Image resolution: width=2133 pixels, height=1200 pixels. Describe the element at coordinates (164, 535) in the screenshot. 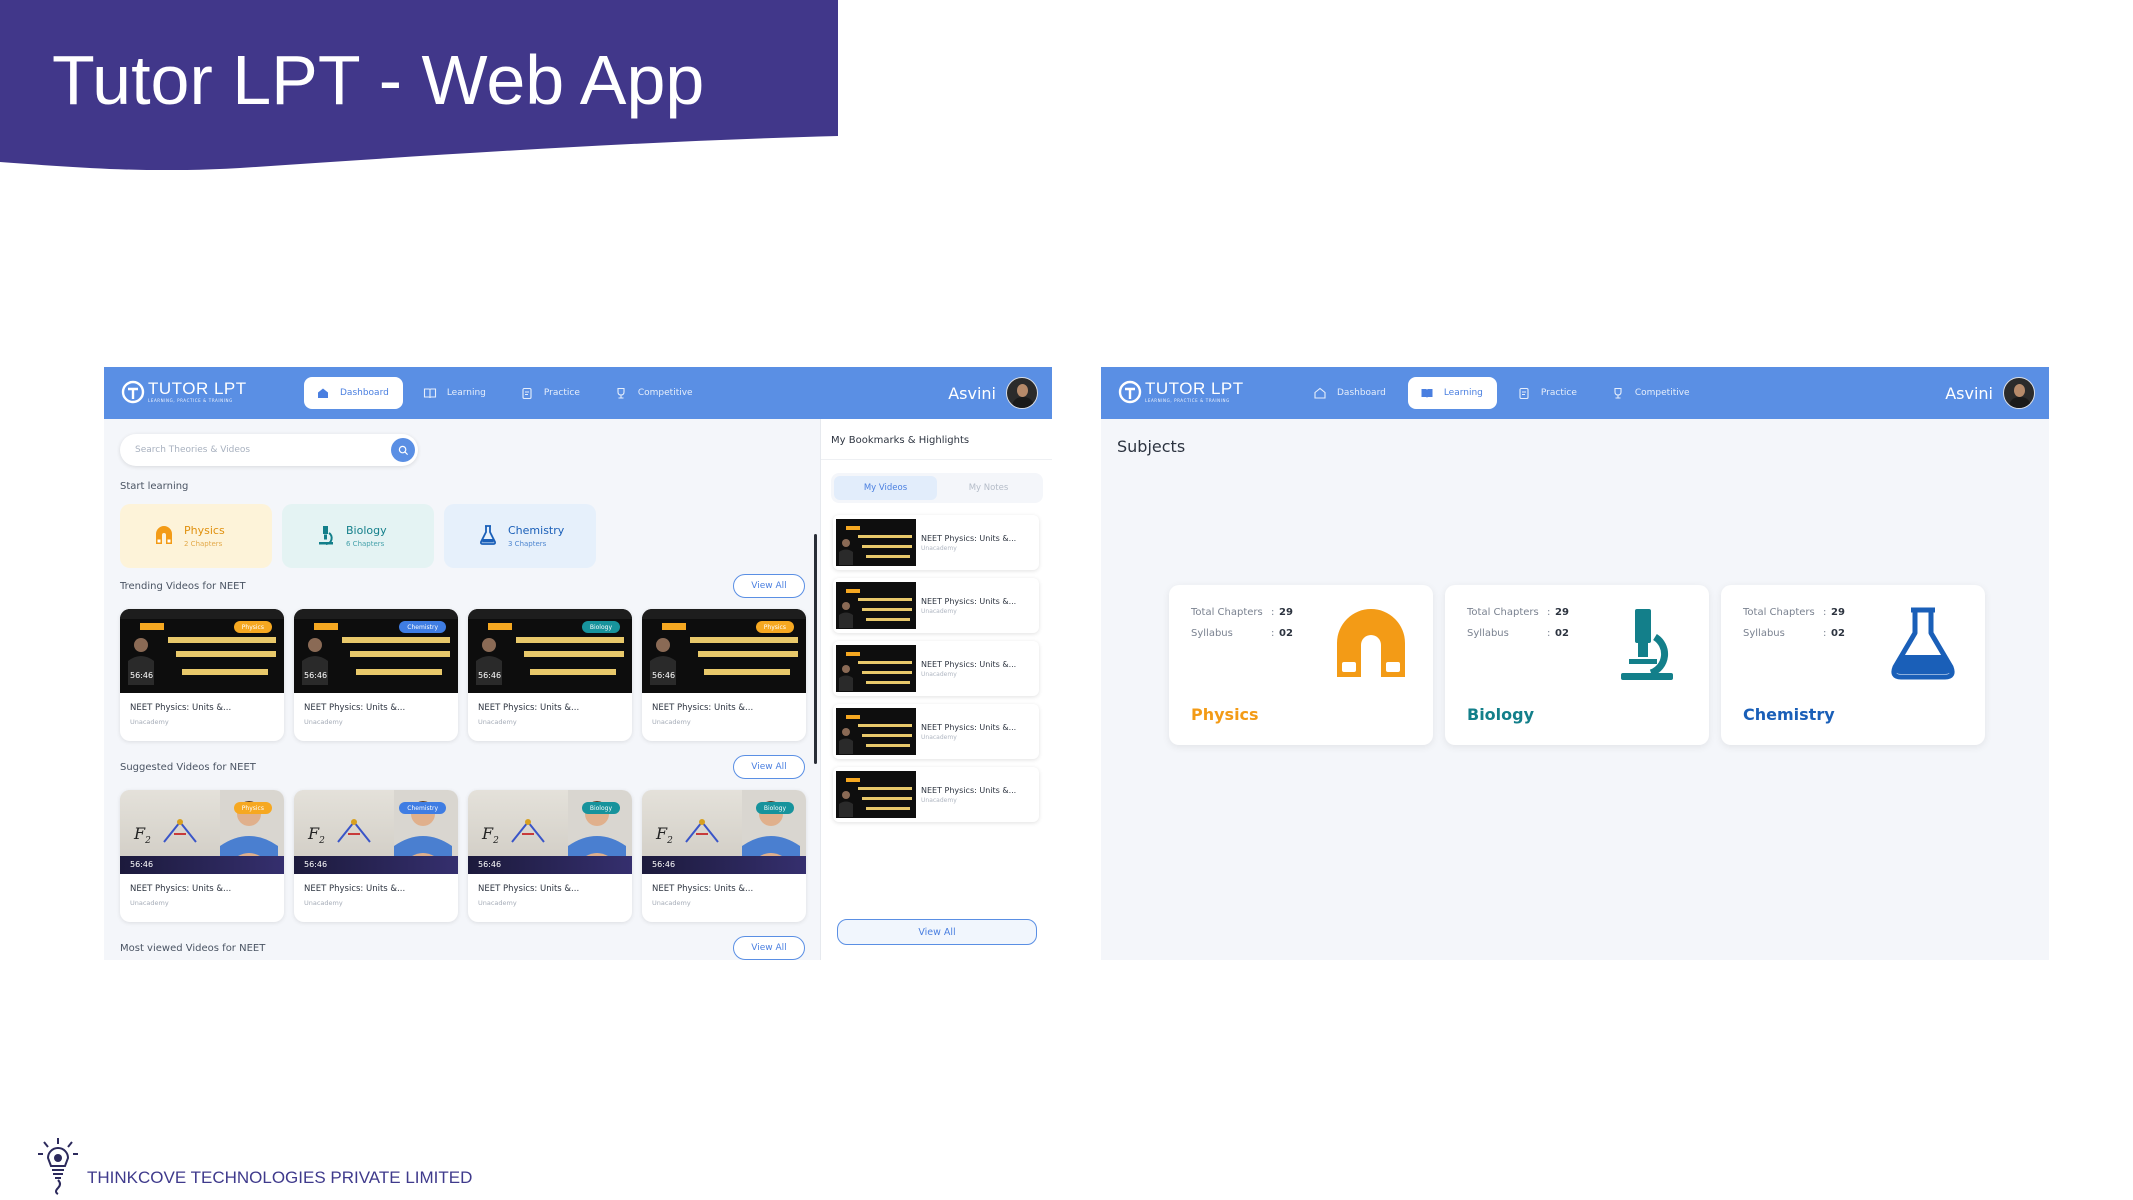

I see `magnet-icon` at that location.